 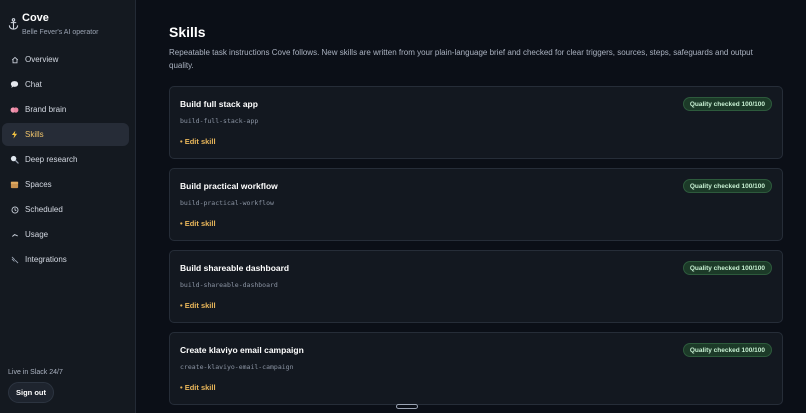 I want to click on sidebar-item-label: Skills, so click(x=34, y=134).